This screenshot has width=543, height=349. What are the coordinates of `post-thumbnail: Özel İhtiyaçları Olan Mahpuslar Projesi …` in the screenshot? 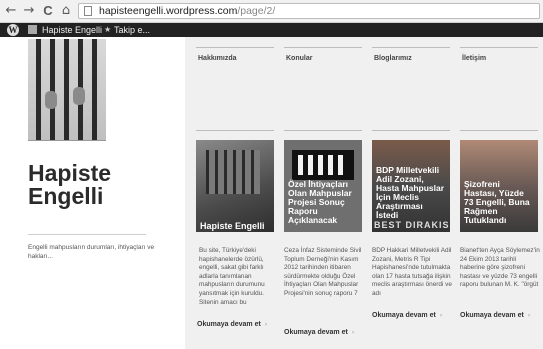 It's located at (323, 186).